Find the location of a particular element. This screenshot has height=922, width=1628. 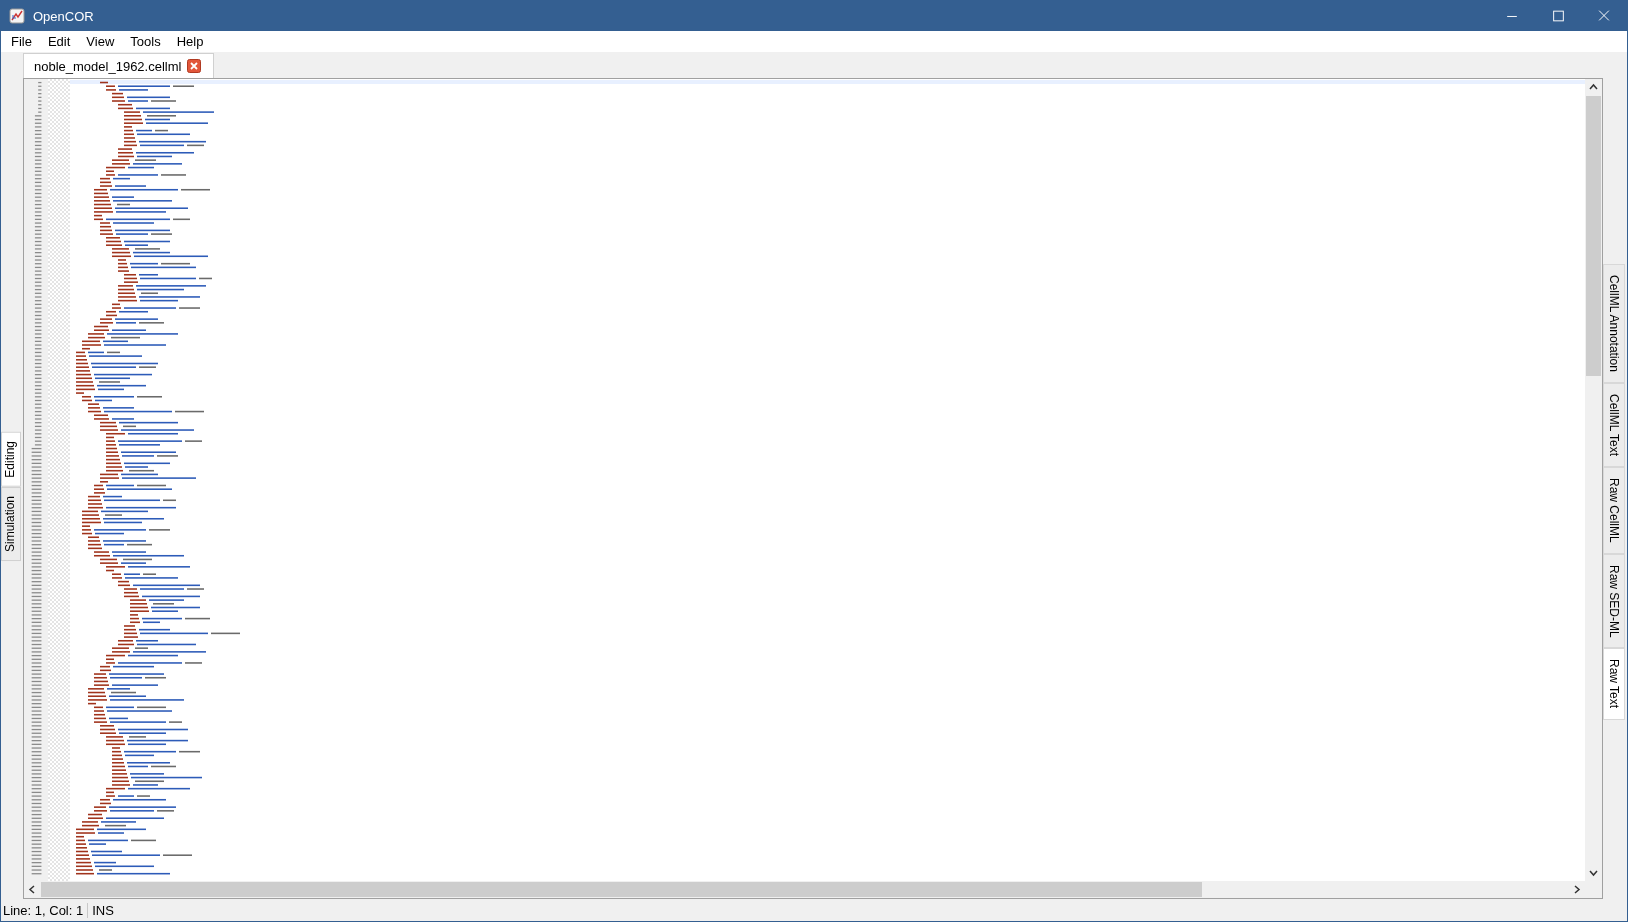

app-logo-icon is located at coordinates (17, 16).